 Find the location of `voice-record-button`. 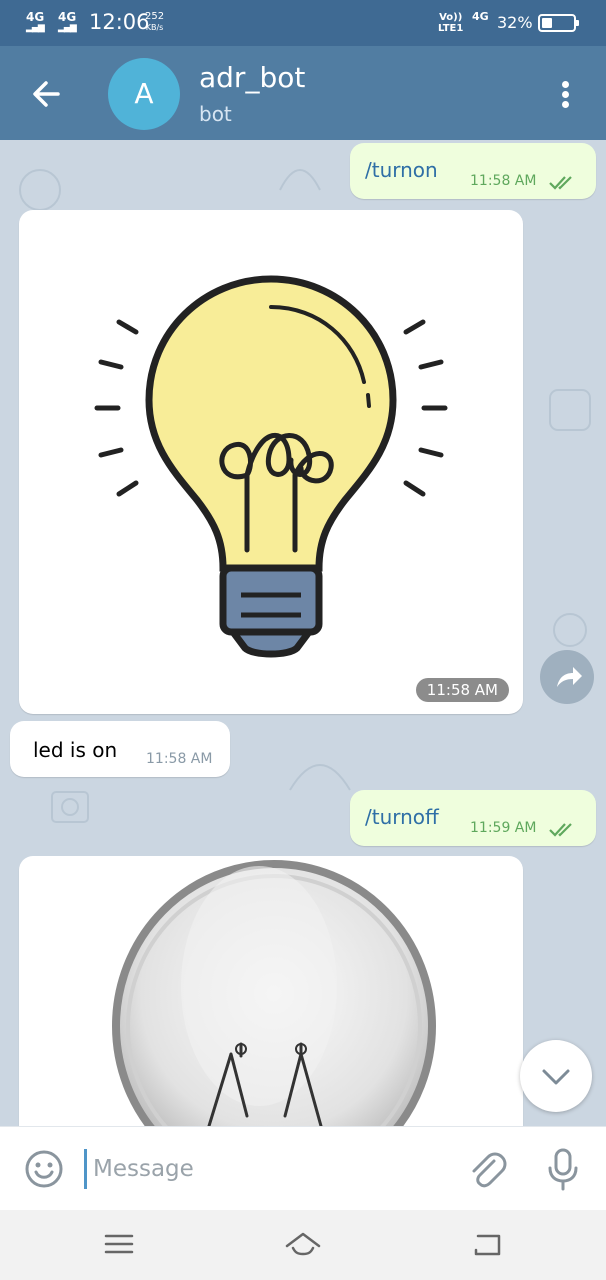

voice-record-button is located at coordinates (563, 1169).